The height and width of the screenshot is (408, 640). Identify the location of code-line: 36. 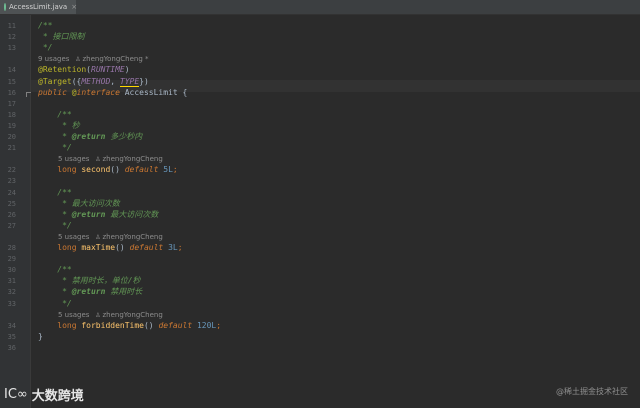
(320, 348).